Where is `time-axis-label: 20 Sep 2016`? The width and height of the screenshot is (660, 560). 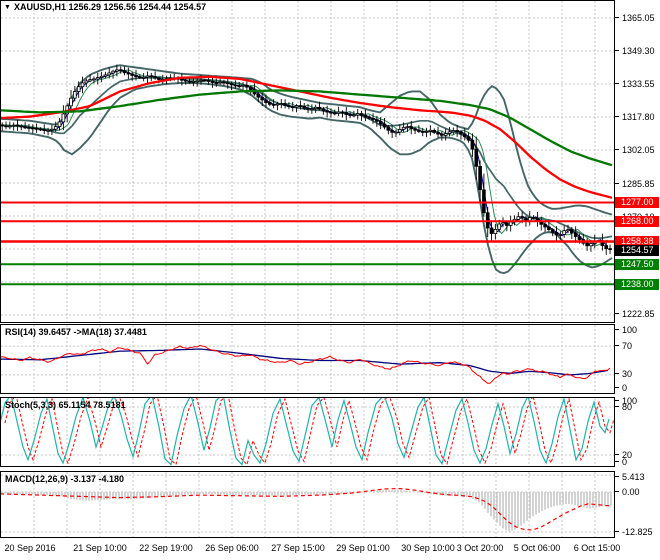
time-axis-label: 20 Sep 2016 is located at coordinates (30, 548).